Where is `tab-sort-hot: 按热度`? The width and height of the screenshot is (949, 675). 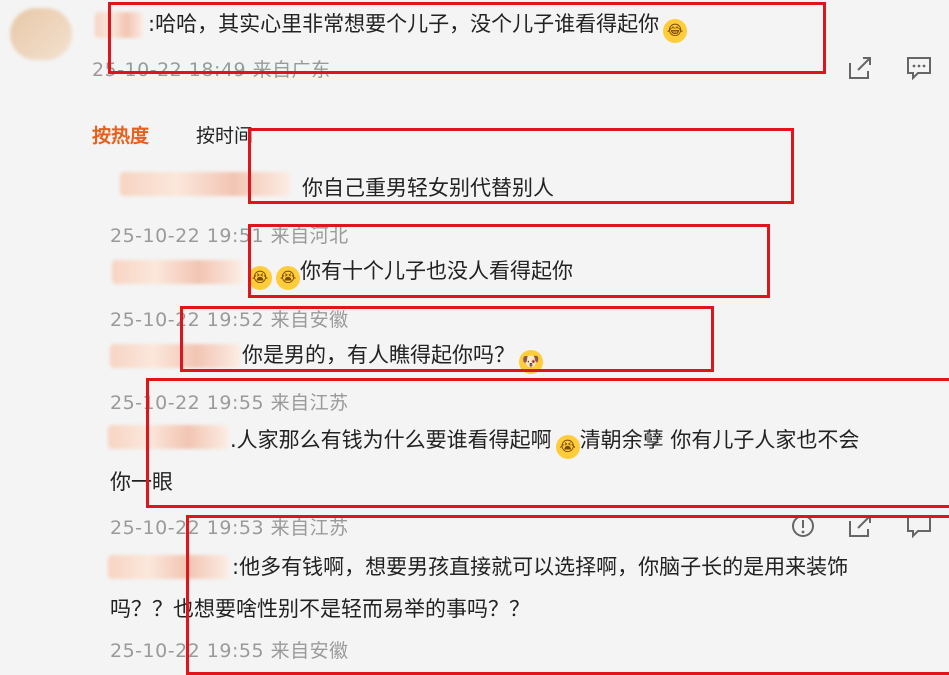 tab-sort-hot: 按热度 is located at coordinates (120, 134).